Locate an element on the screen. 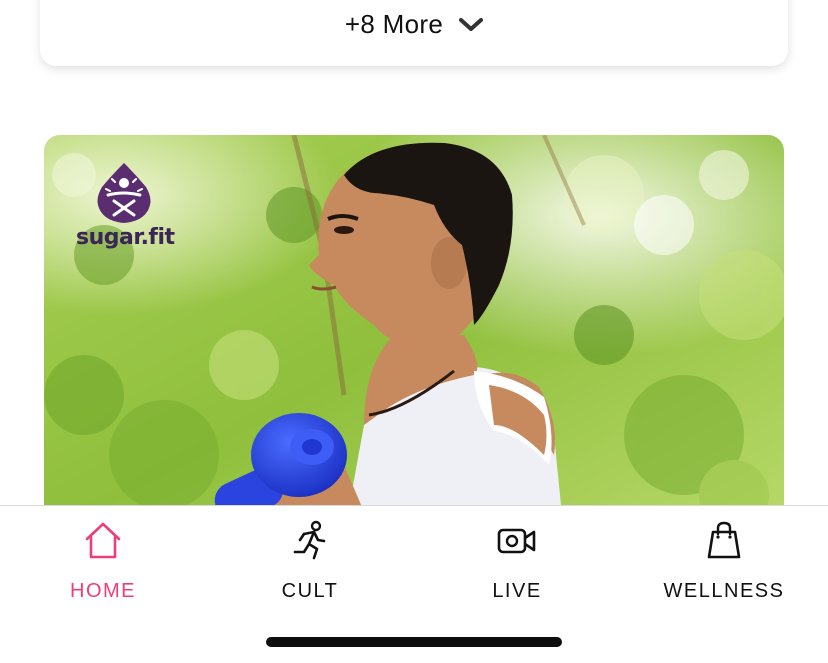  nav-item-live: LIVE is located at coordinates (517, 561).